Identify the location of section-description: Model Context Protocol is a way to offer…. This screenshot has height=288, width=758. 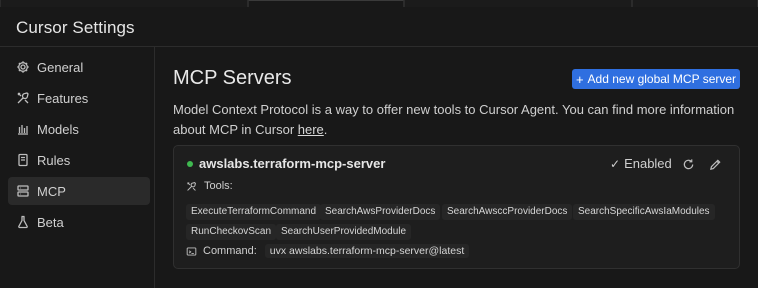
(458, 119).